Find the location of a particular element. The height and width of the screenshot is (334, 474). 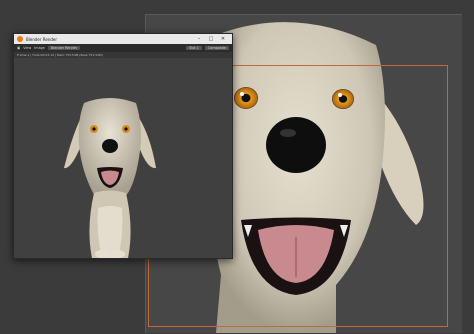

layer-select: Blender Render is located at coordinates (64, 48).